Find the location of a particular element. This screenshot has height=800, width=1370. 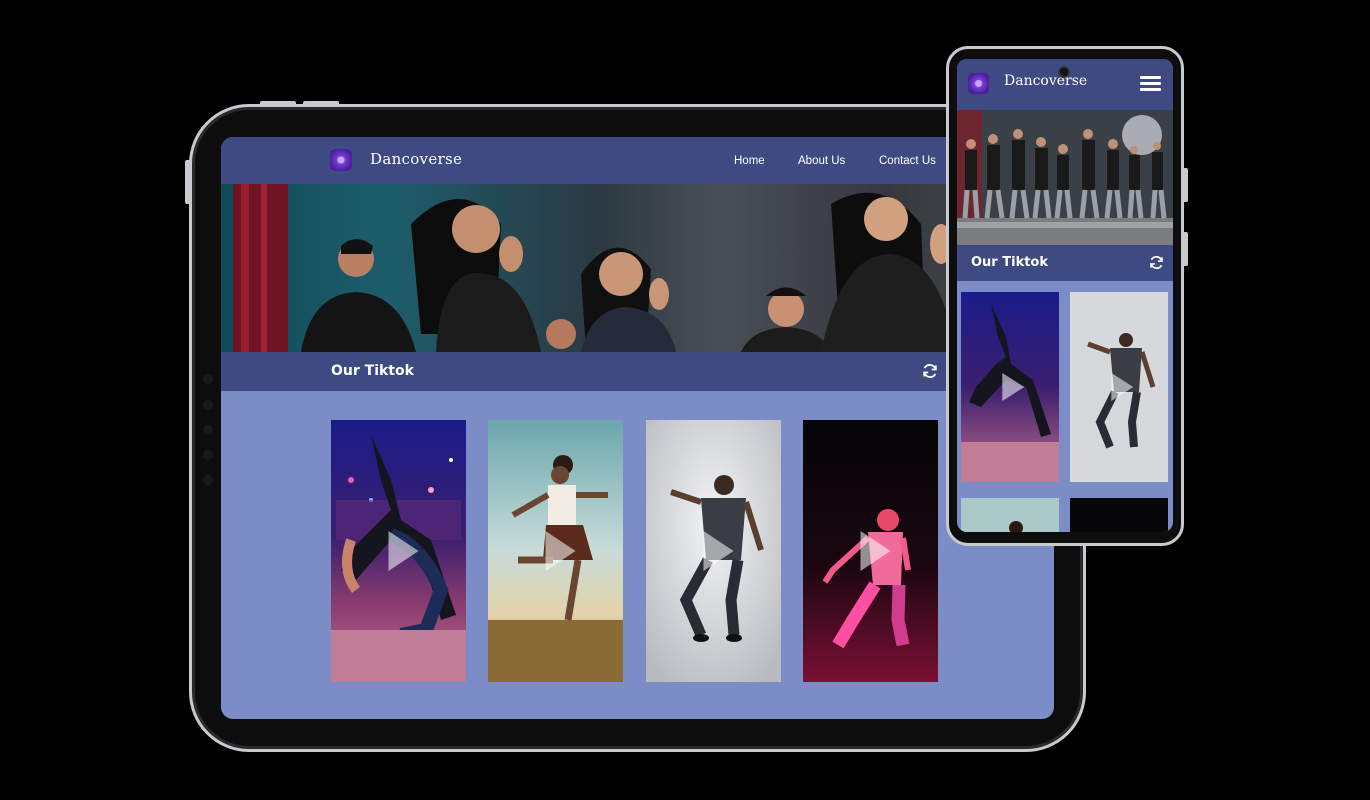

phone-screen: Dancoverse Our Tiktok is located at coordinates (1065, 295).